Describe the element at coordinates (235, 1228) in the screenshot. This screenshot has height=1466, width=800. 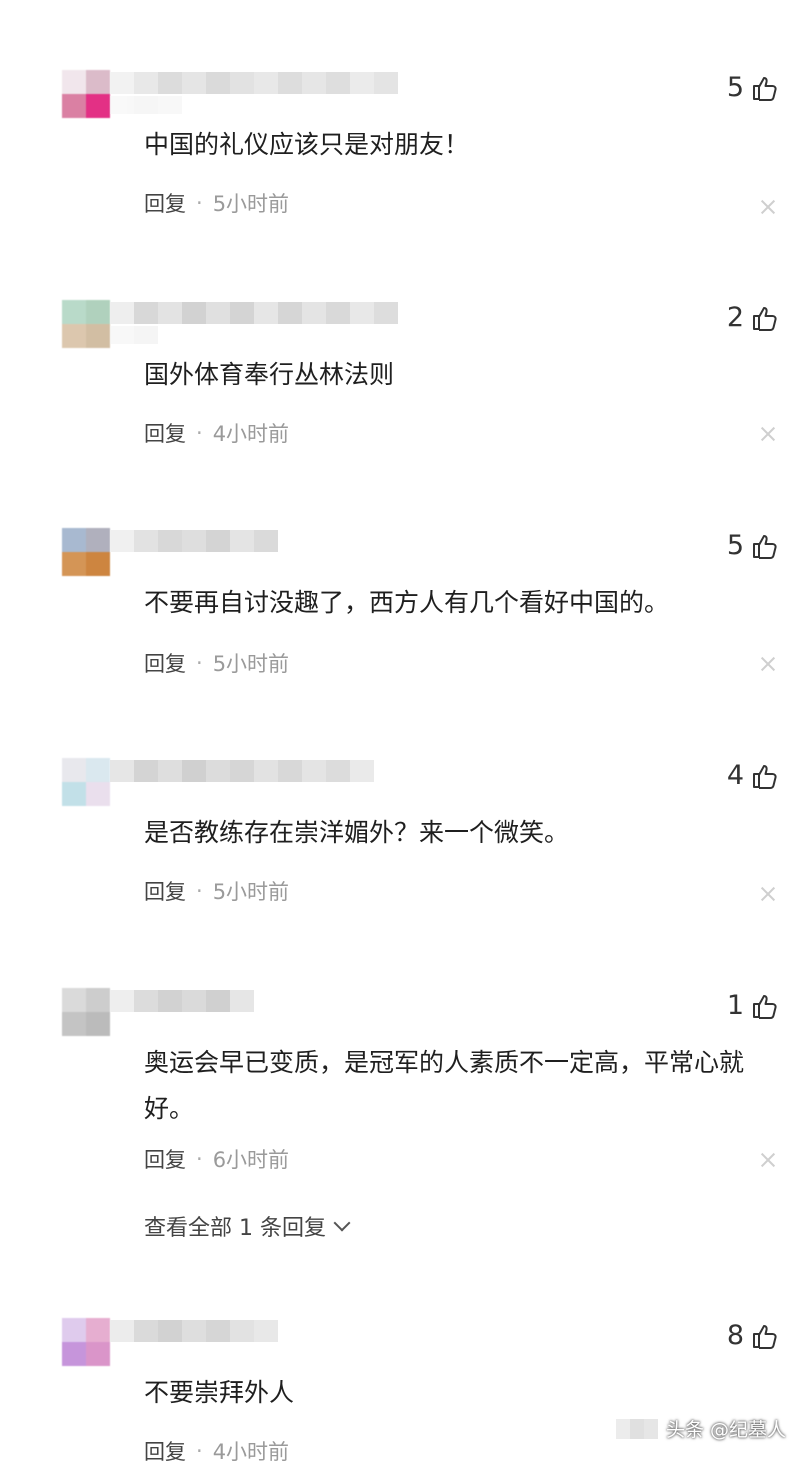
I see `view-replies-label: 查看全部 1 条回复` at that location.